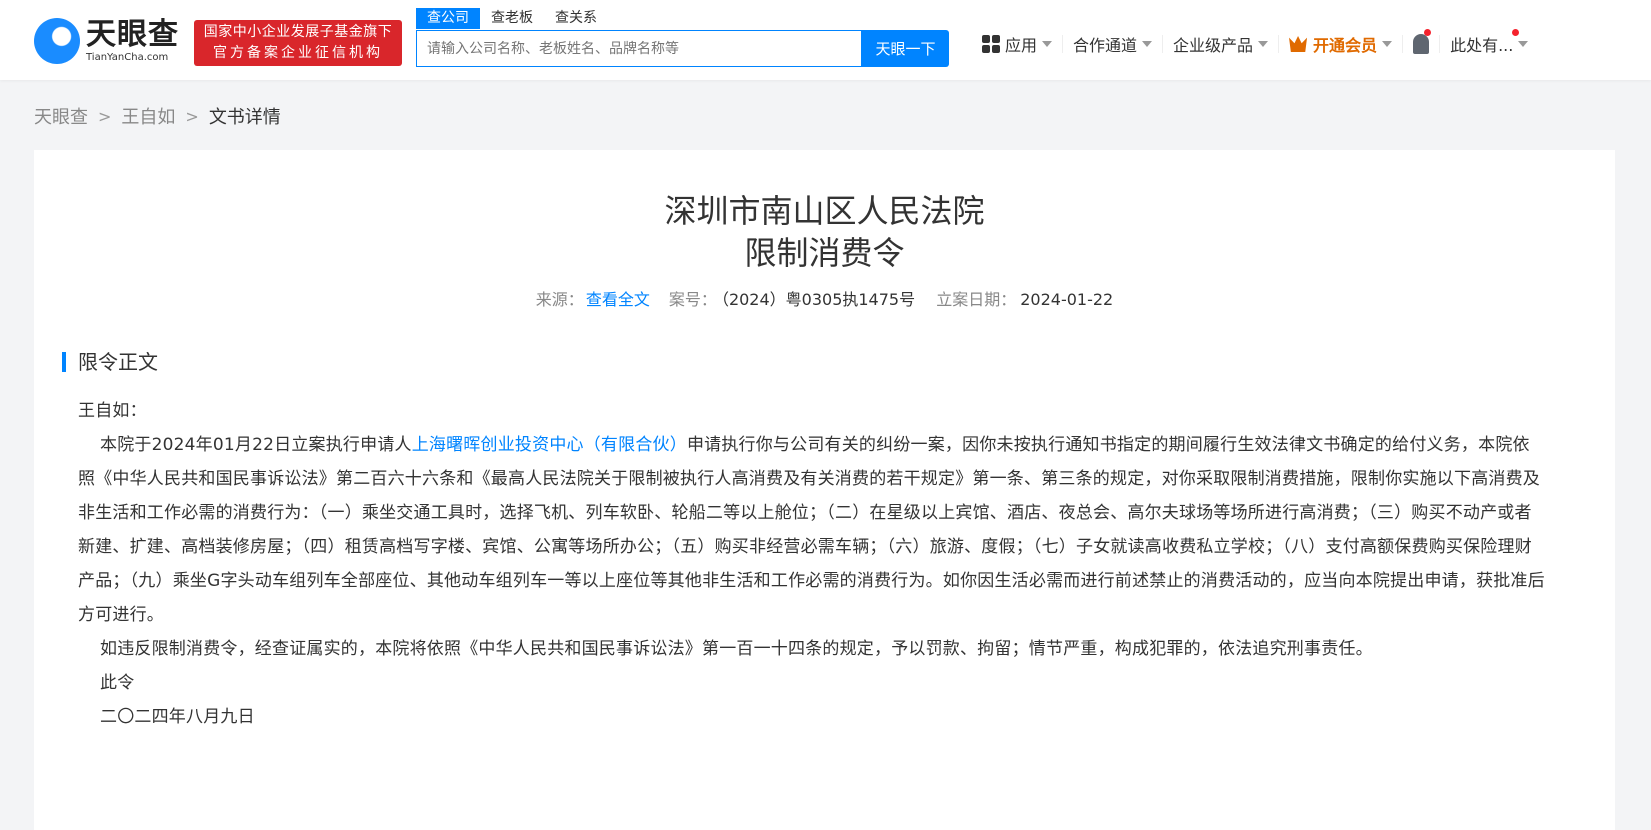 Image resolution: width=1651 pixels, height=830 pixels. Describe the element at coordinates (838, 362) in the screenshot. I see `section-heading: 限令正文` at that location.